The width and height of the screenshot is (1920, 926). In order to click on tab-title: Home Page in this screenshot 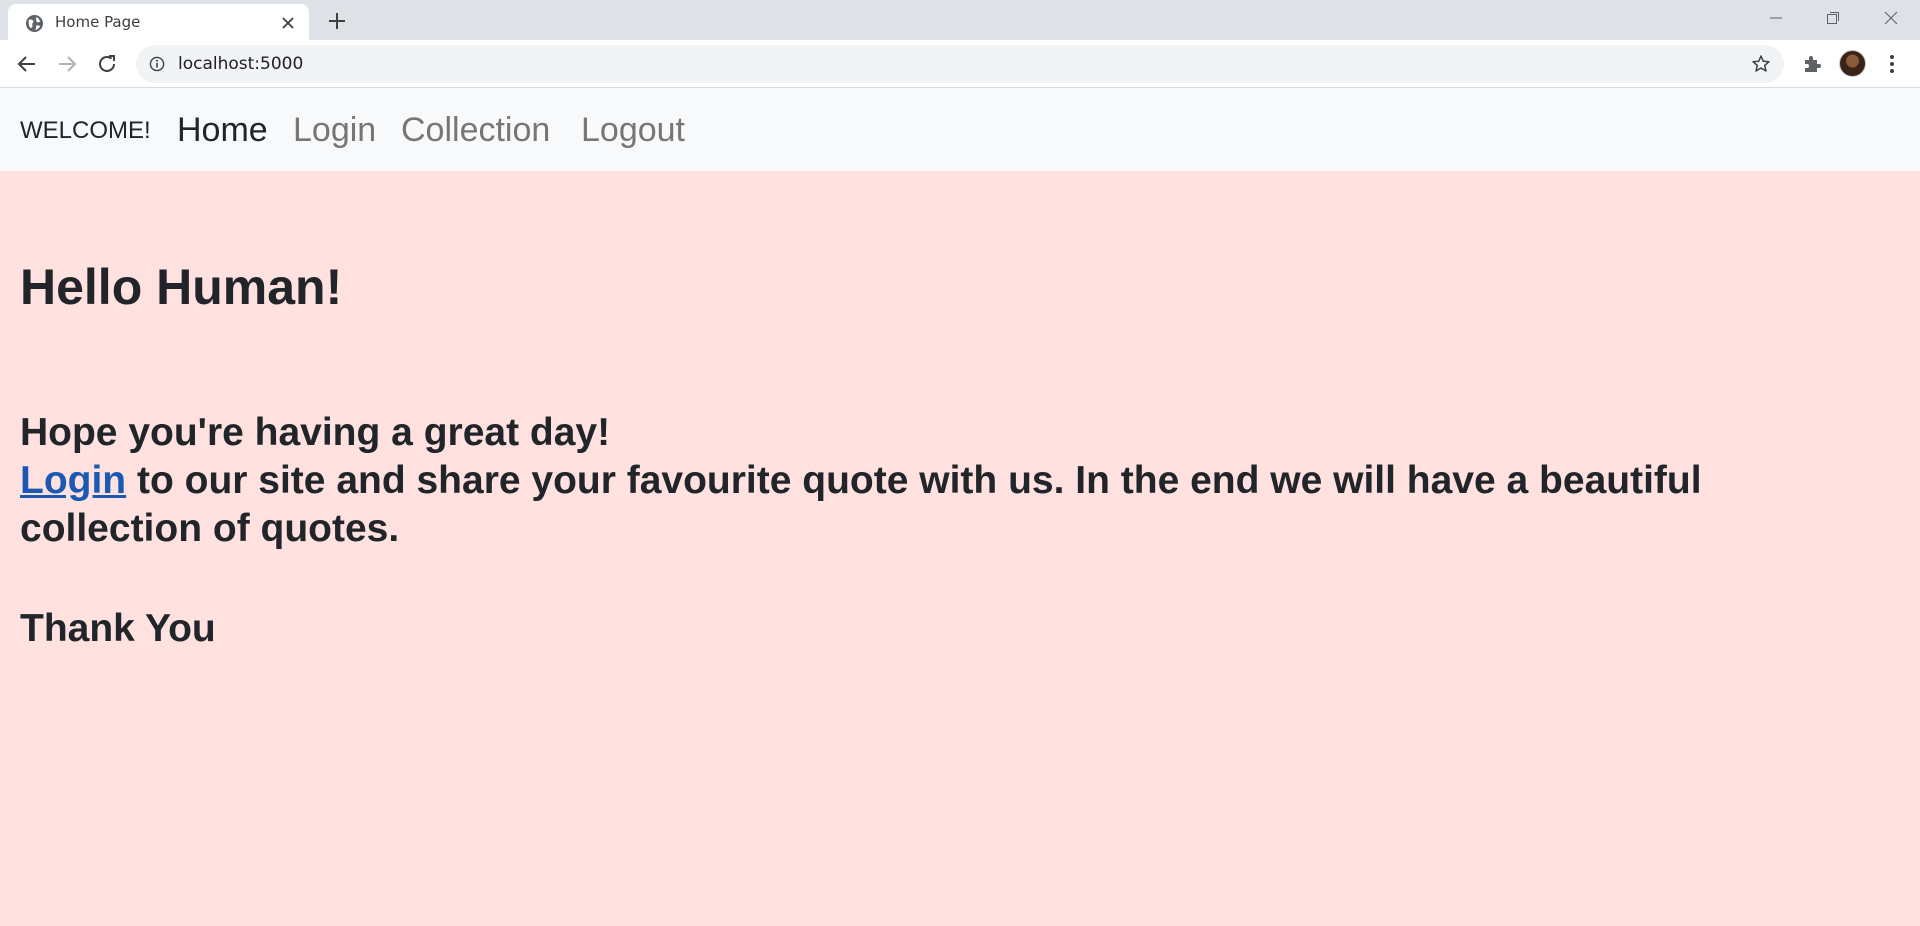, I will do `click(98, 22)`.